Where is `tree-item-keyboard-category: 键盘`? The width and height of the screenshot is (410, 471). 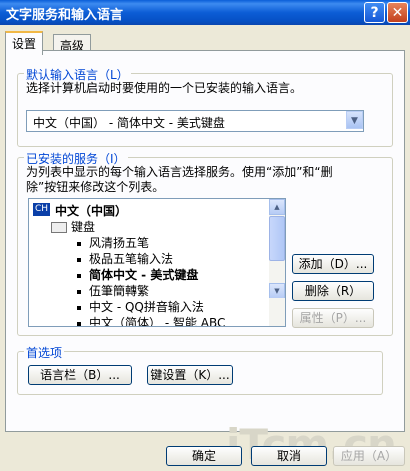
tree-item-keyboard-category: 键盘 is located at coordinates (73, 226).